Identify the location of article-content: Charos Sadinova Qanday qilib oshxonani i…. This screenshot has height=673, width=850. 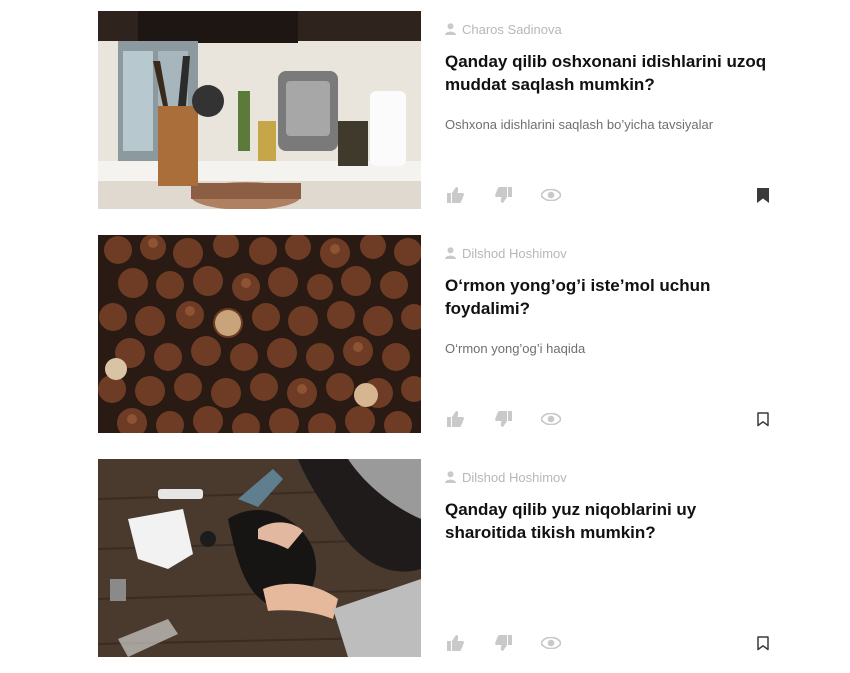
(610, 110).